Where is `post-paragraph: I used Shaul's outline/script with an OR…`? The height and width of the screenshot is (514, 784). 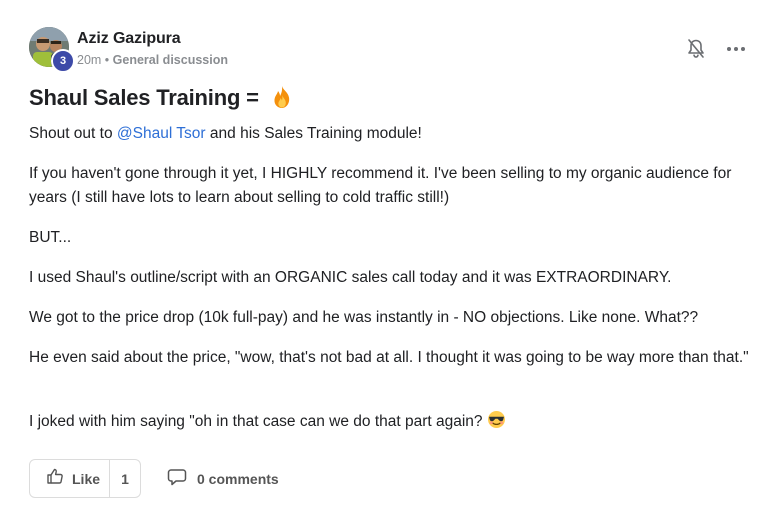 post-paragraph: I used Shaul's outline/script with an OR… is located at coordinates (350, 277).